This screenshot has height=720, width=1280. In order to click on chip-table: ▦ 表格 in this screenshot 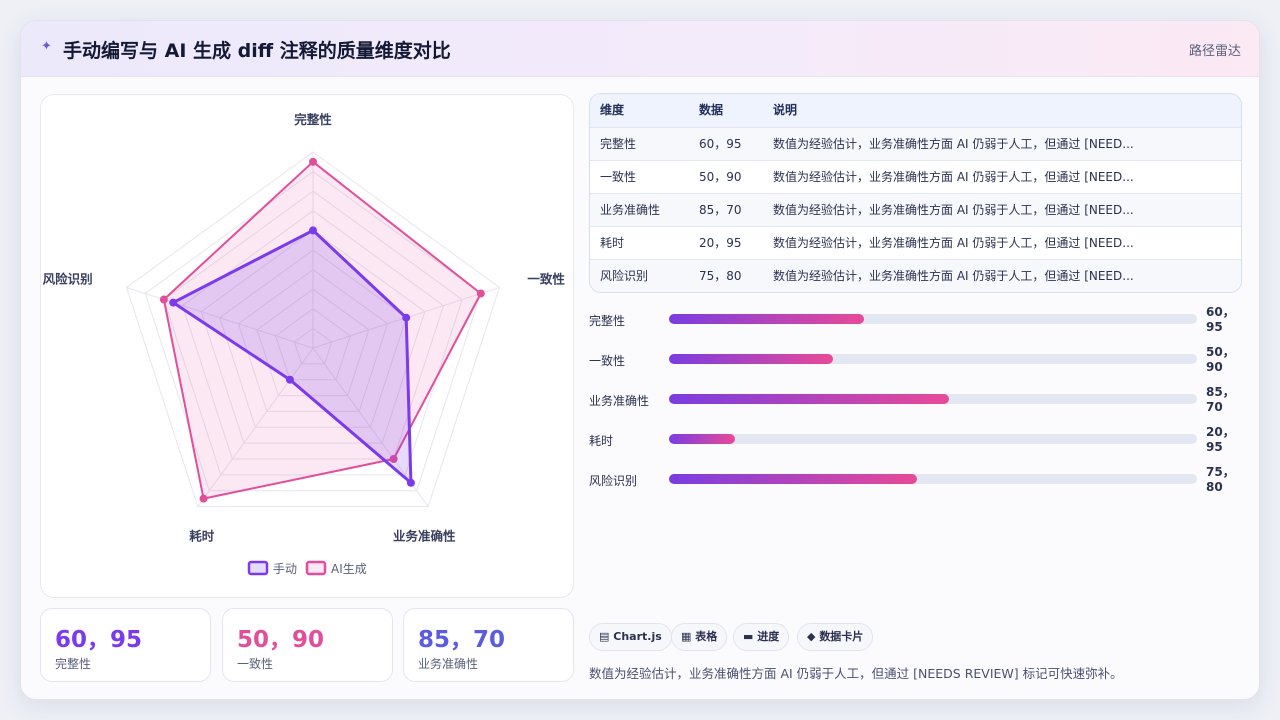, I will do `click(699, 637)`.